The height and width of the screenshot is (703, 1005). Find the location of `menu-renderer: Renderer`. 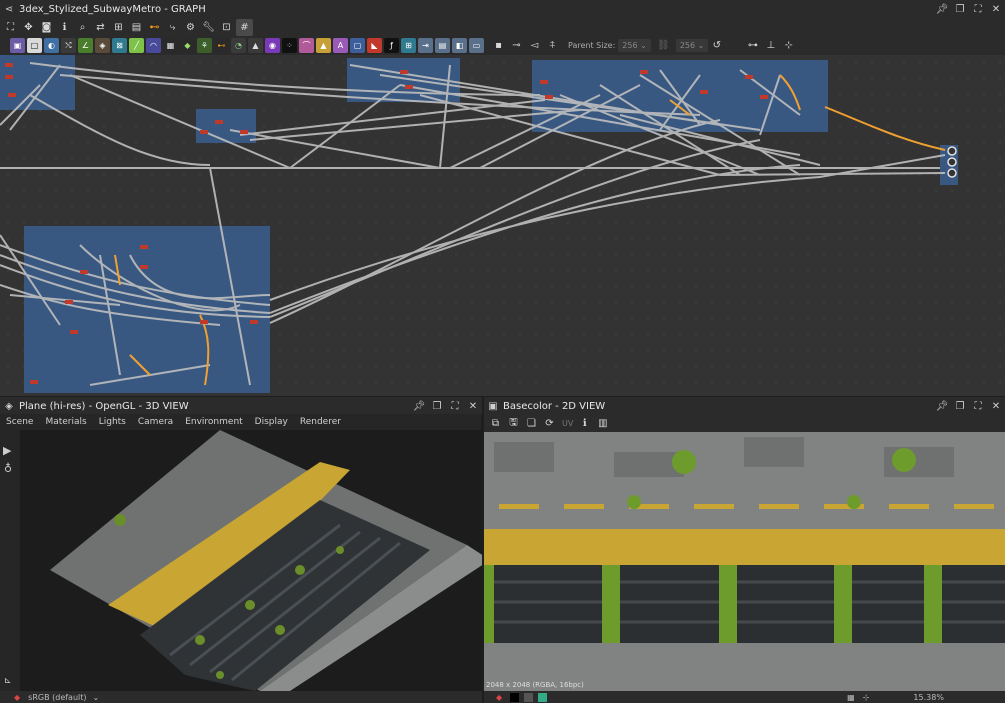

menu-renderer: Renderer is located at coordinates (320, 422).